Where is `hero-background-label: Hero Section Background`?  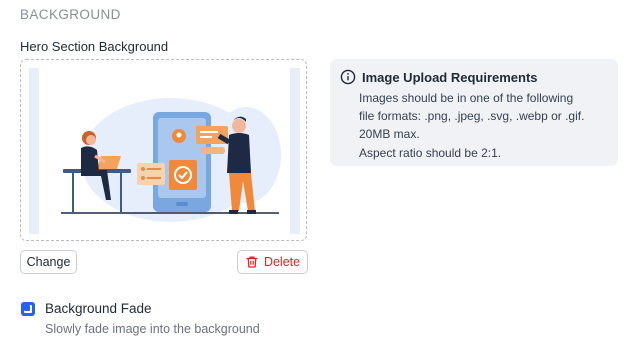
hero-background-label: Hero Section Background is located at coordinates (94, 46).